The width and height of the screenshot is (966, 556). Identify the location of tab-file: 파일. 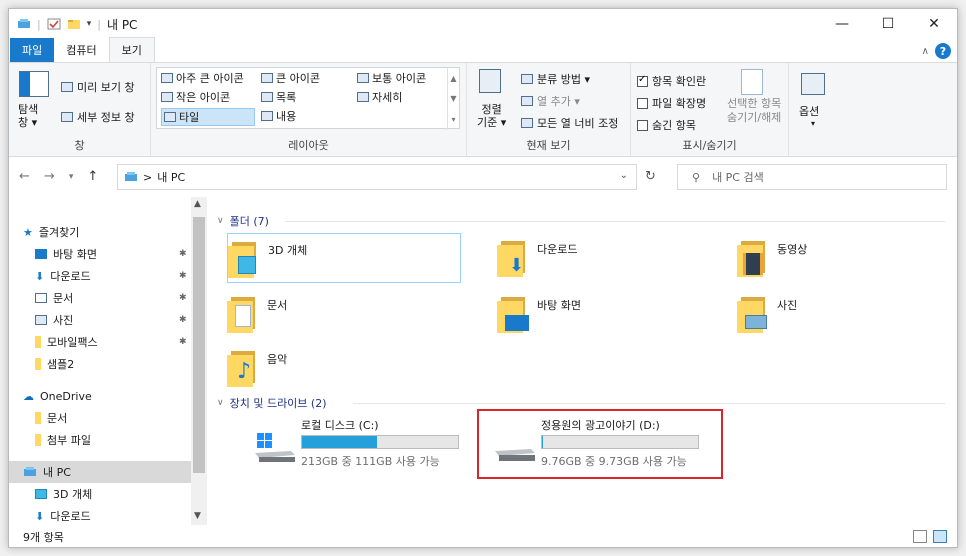
(32, 50).